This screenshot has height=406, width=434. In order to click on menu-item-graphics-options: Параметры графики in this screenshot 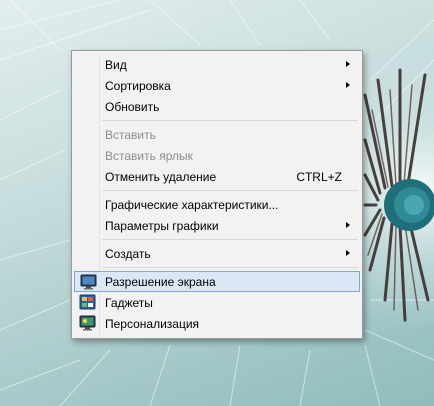, I will do `click(217, 225)`.